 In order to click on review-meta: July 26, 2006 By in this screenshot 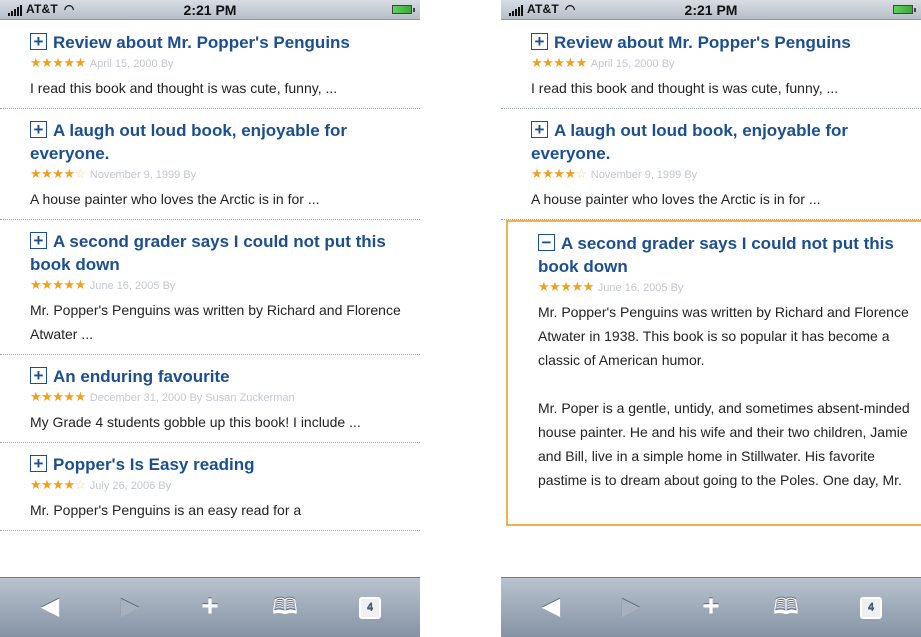, I will do `click(130, 486)`.